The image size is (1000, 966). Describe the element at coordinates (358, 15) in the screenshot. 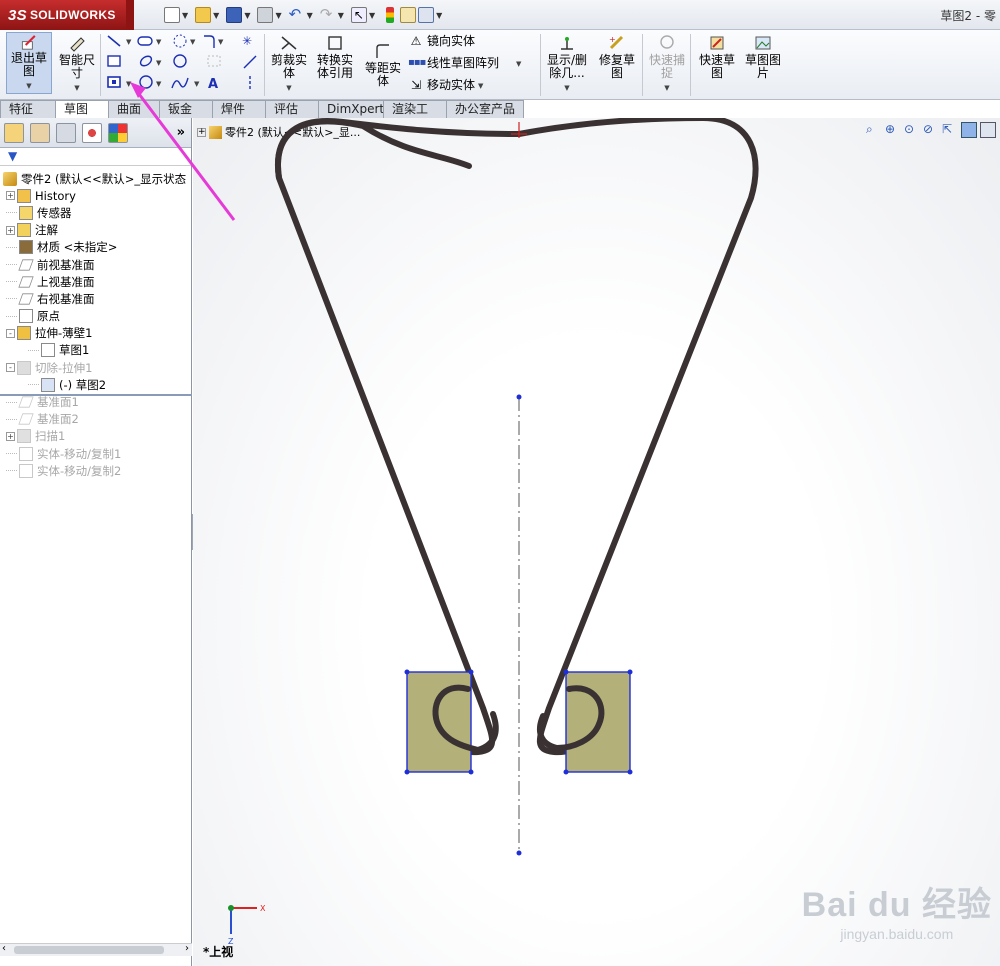

I see `select-cursor-icon: ↖` at that location.